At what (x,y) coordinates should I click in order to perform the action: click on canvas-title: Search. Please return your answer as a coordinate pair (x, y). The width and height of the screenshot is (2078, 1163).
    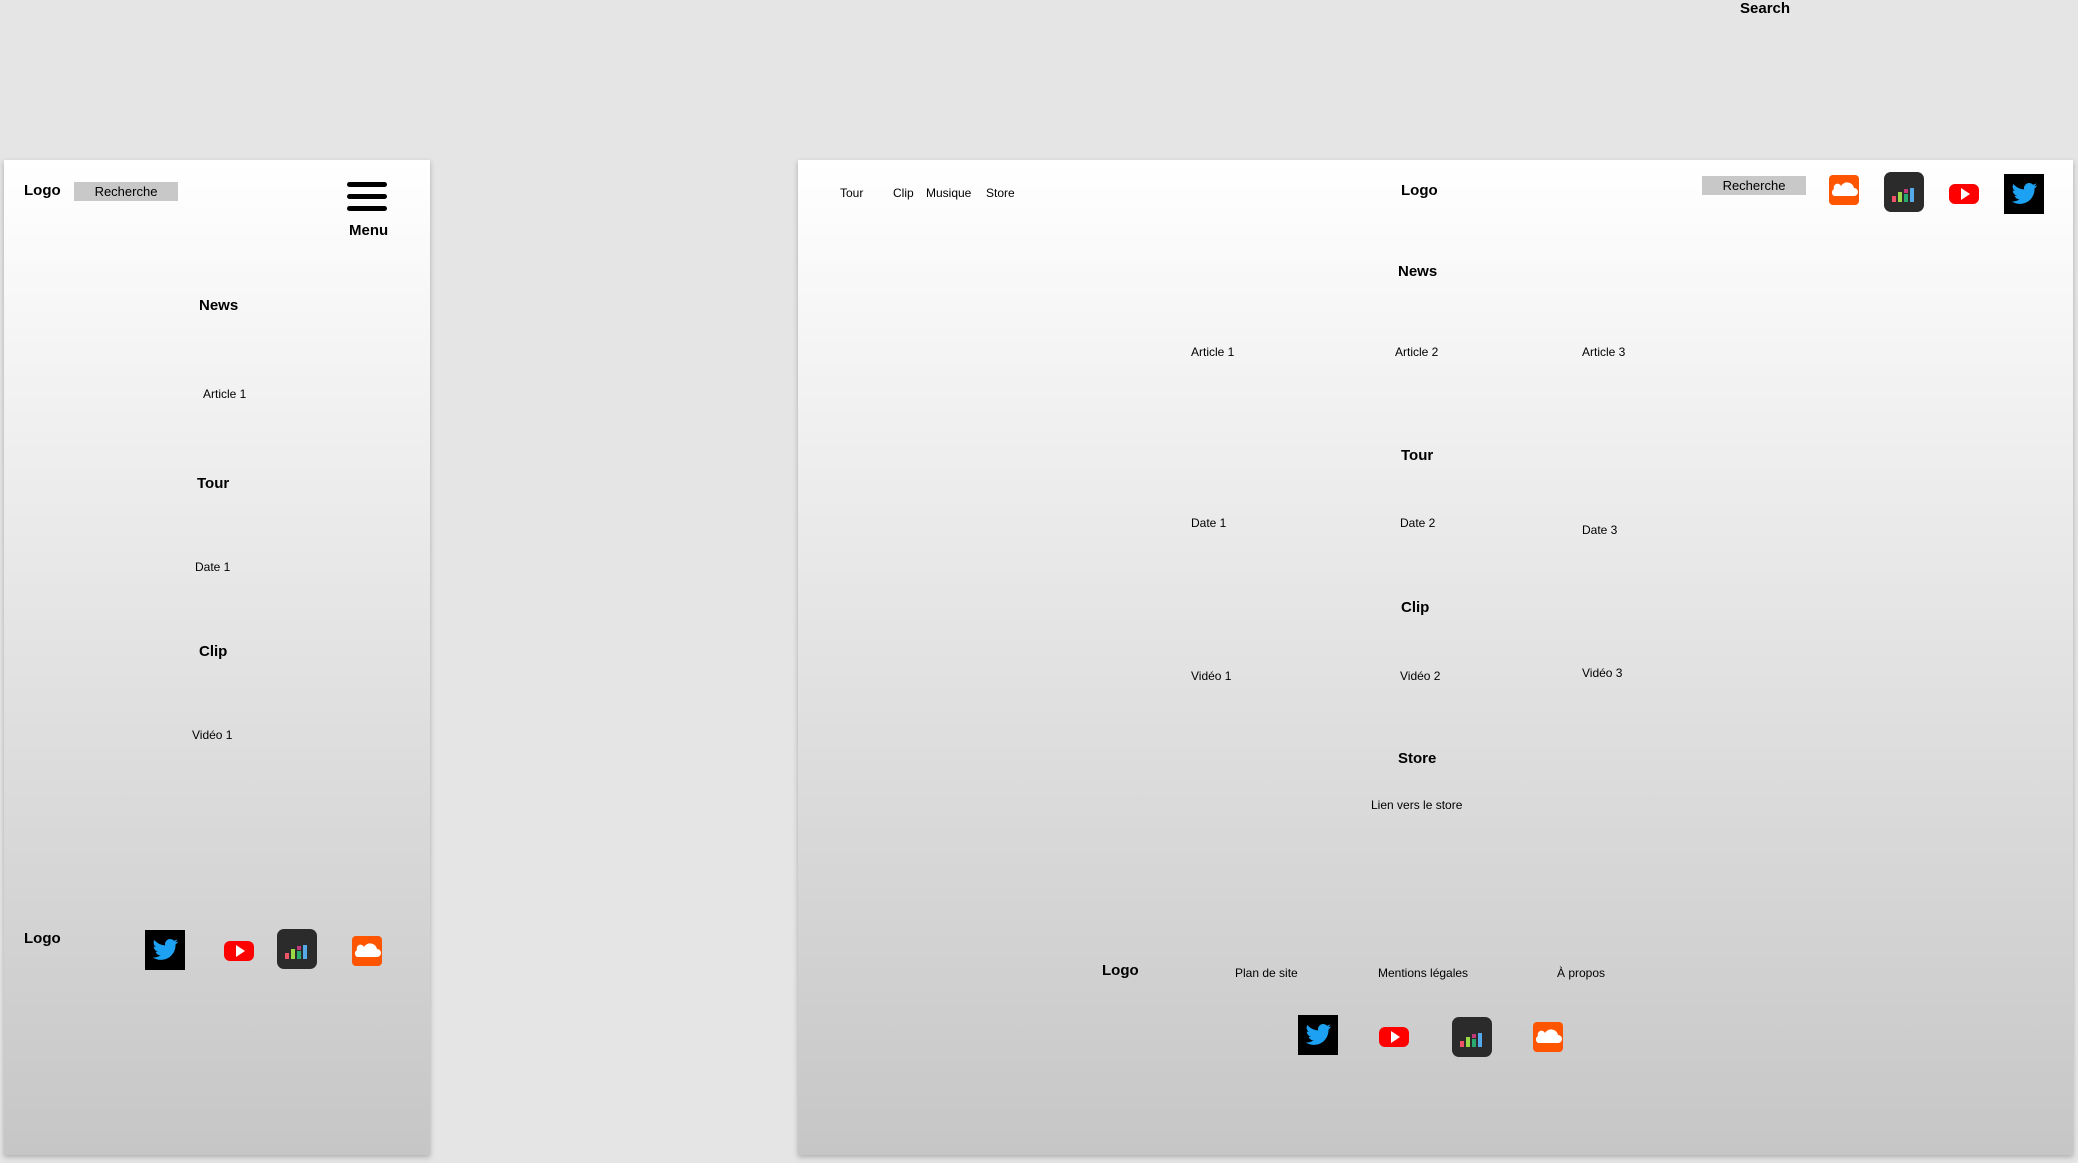
    Looking at the image, I should click on (1765, 8).